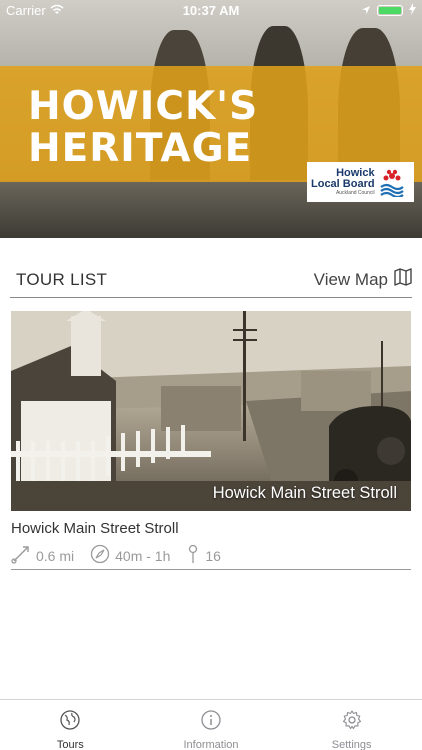 This screenshot has height=750, width=422. I want to click on view-map-label: View Map, so click(350, 279).